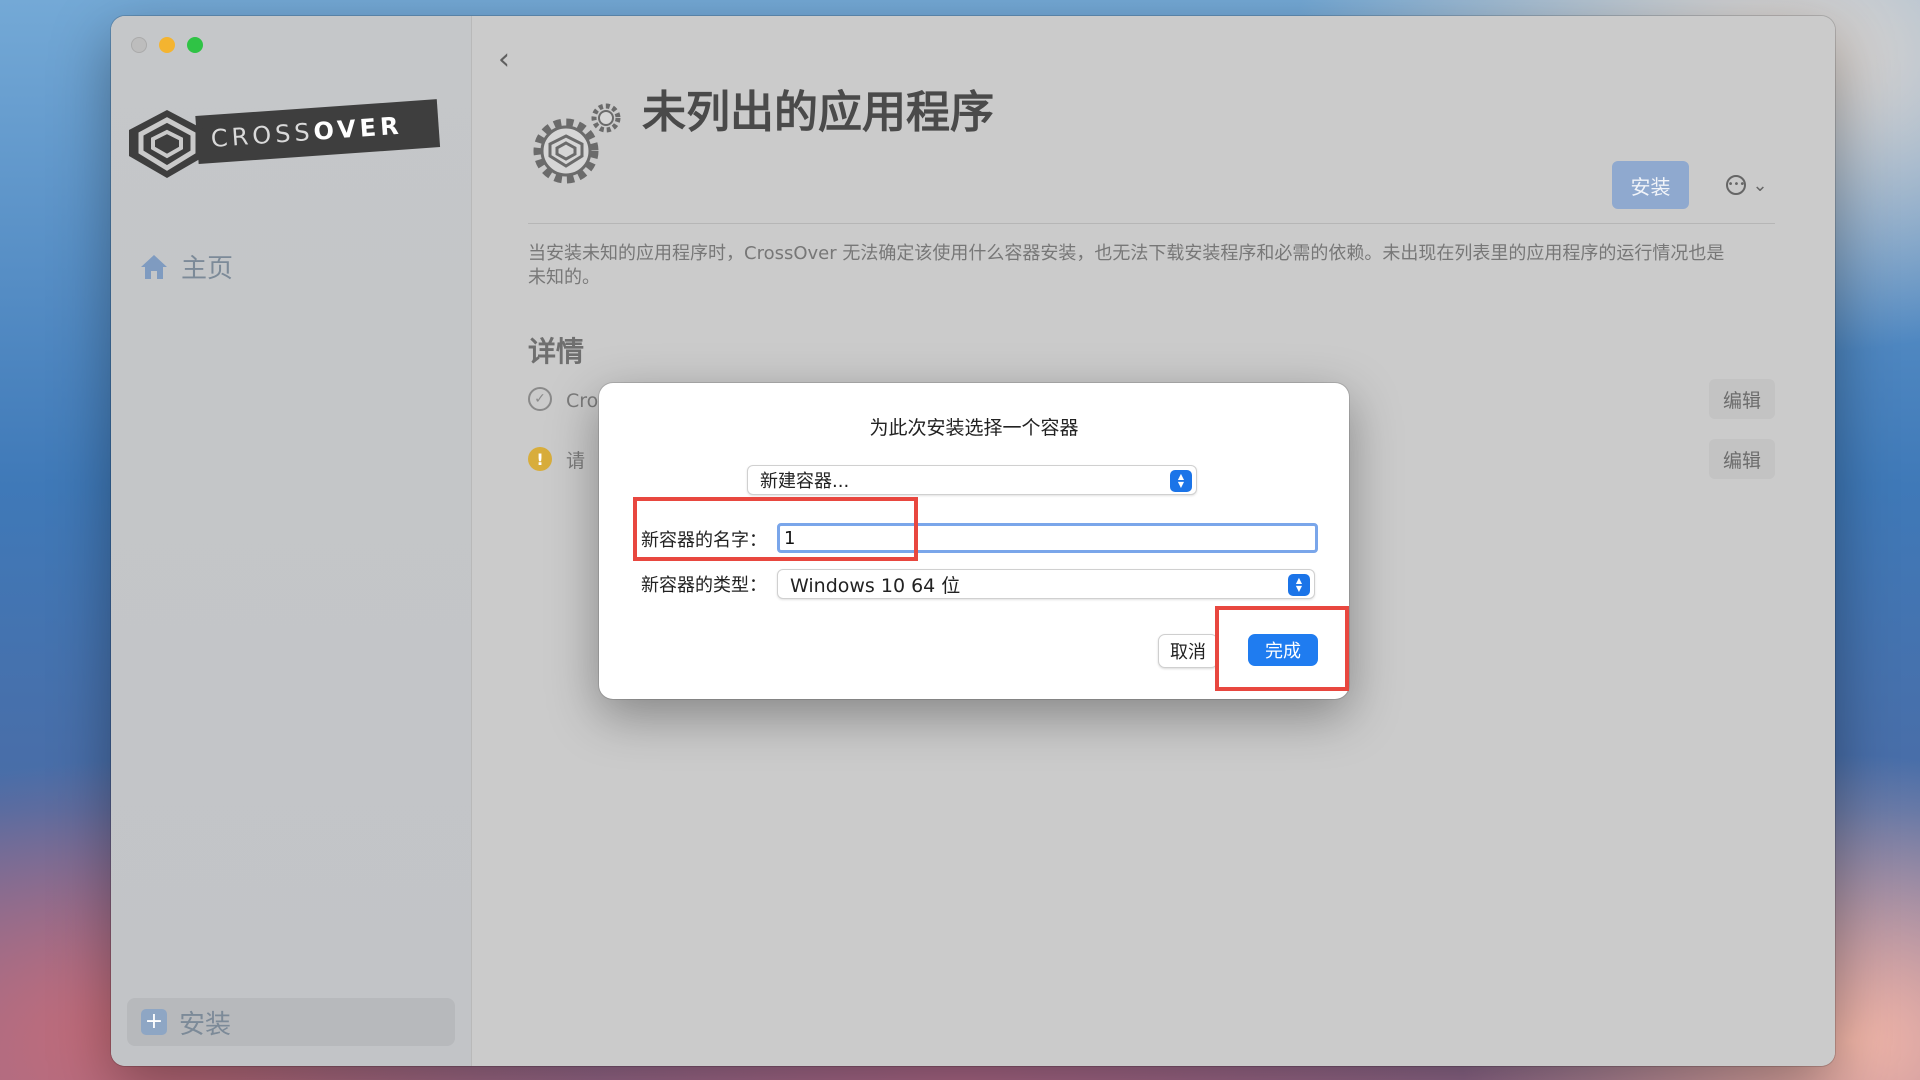 The width and height of the screenshot is (1920, 1080). Describe the element at coordinates (1151, 223) in the screenshot. I see `header-divider` at that location.